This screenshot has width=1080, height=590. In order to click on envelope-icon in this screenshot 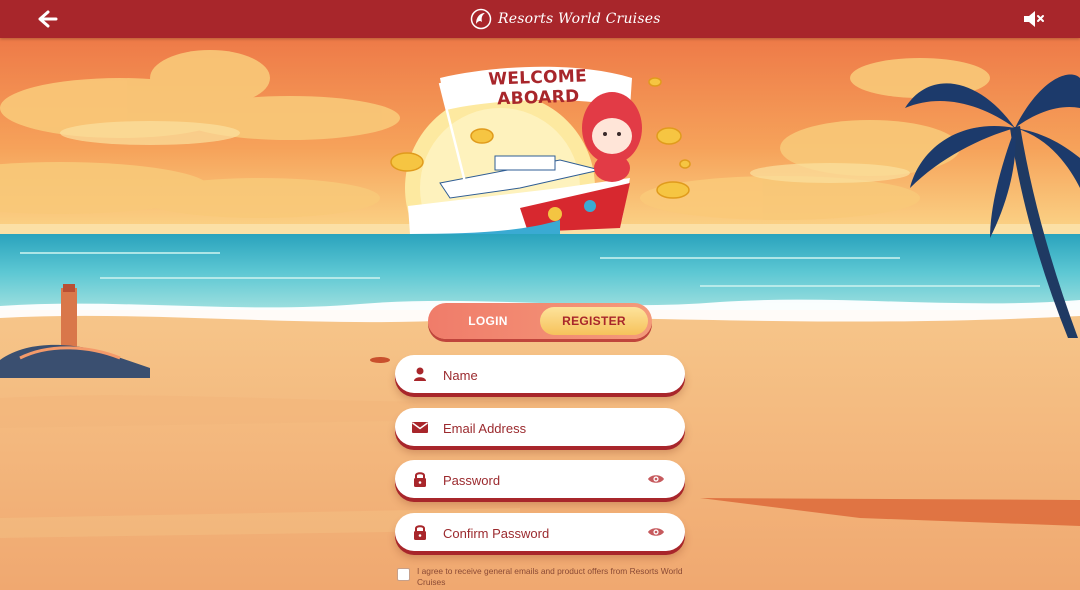, I will do `click(420, 427)`.